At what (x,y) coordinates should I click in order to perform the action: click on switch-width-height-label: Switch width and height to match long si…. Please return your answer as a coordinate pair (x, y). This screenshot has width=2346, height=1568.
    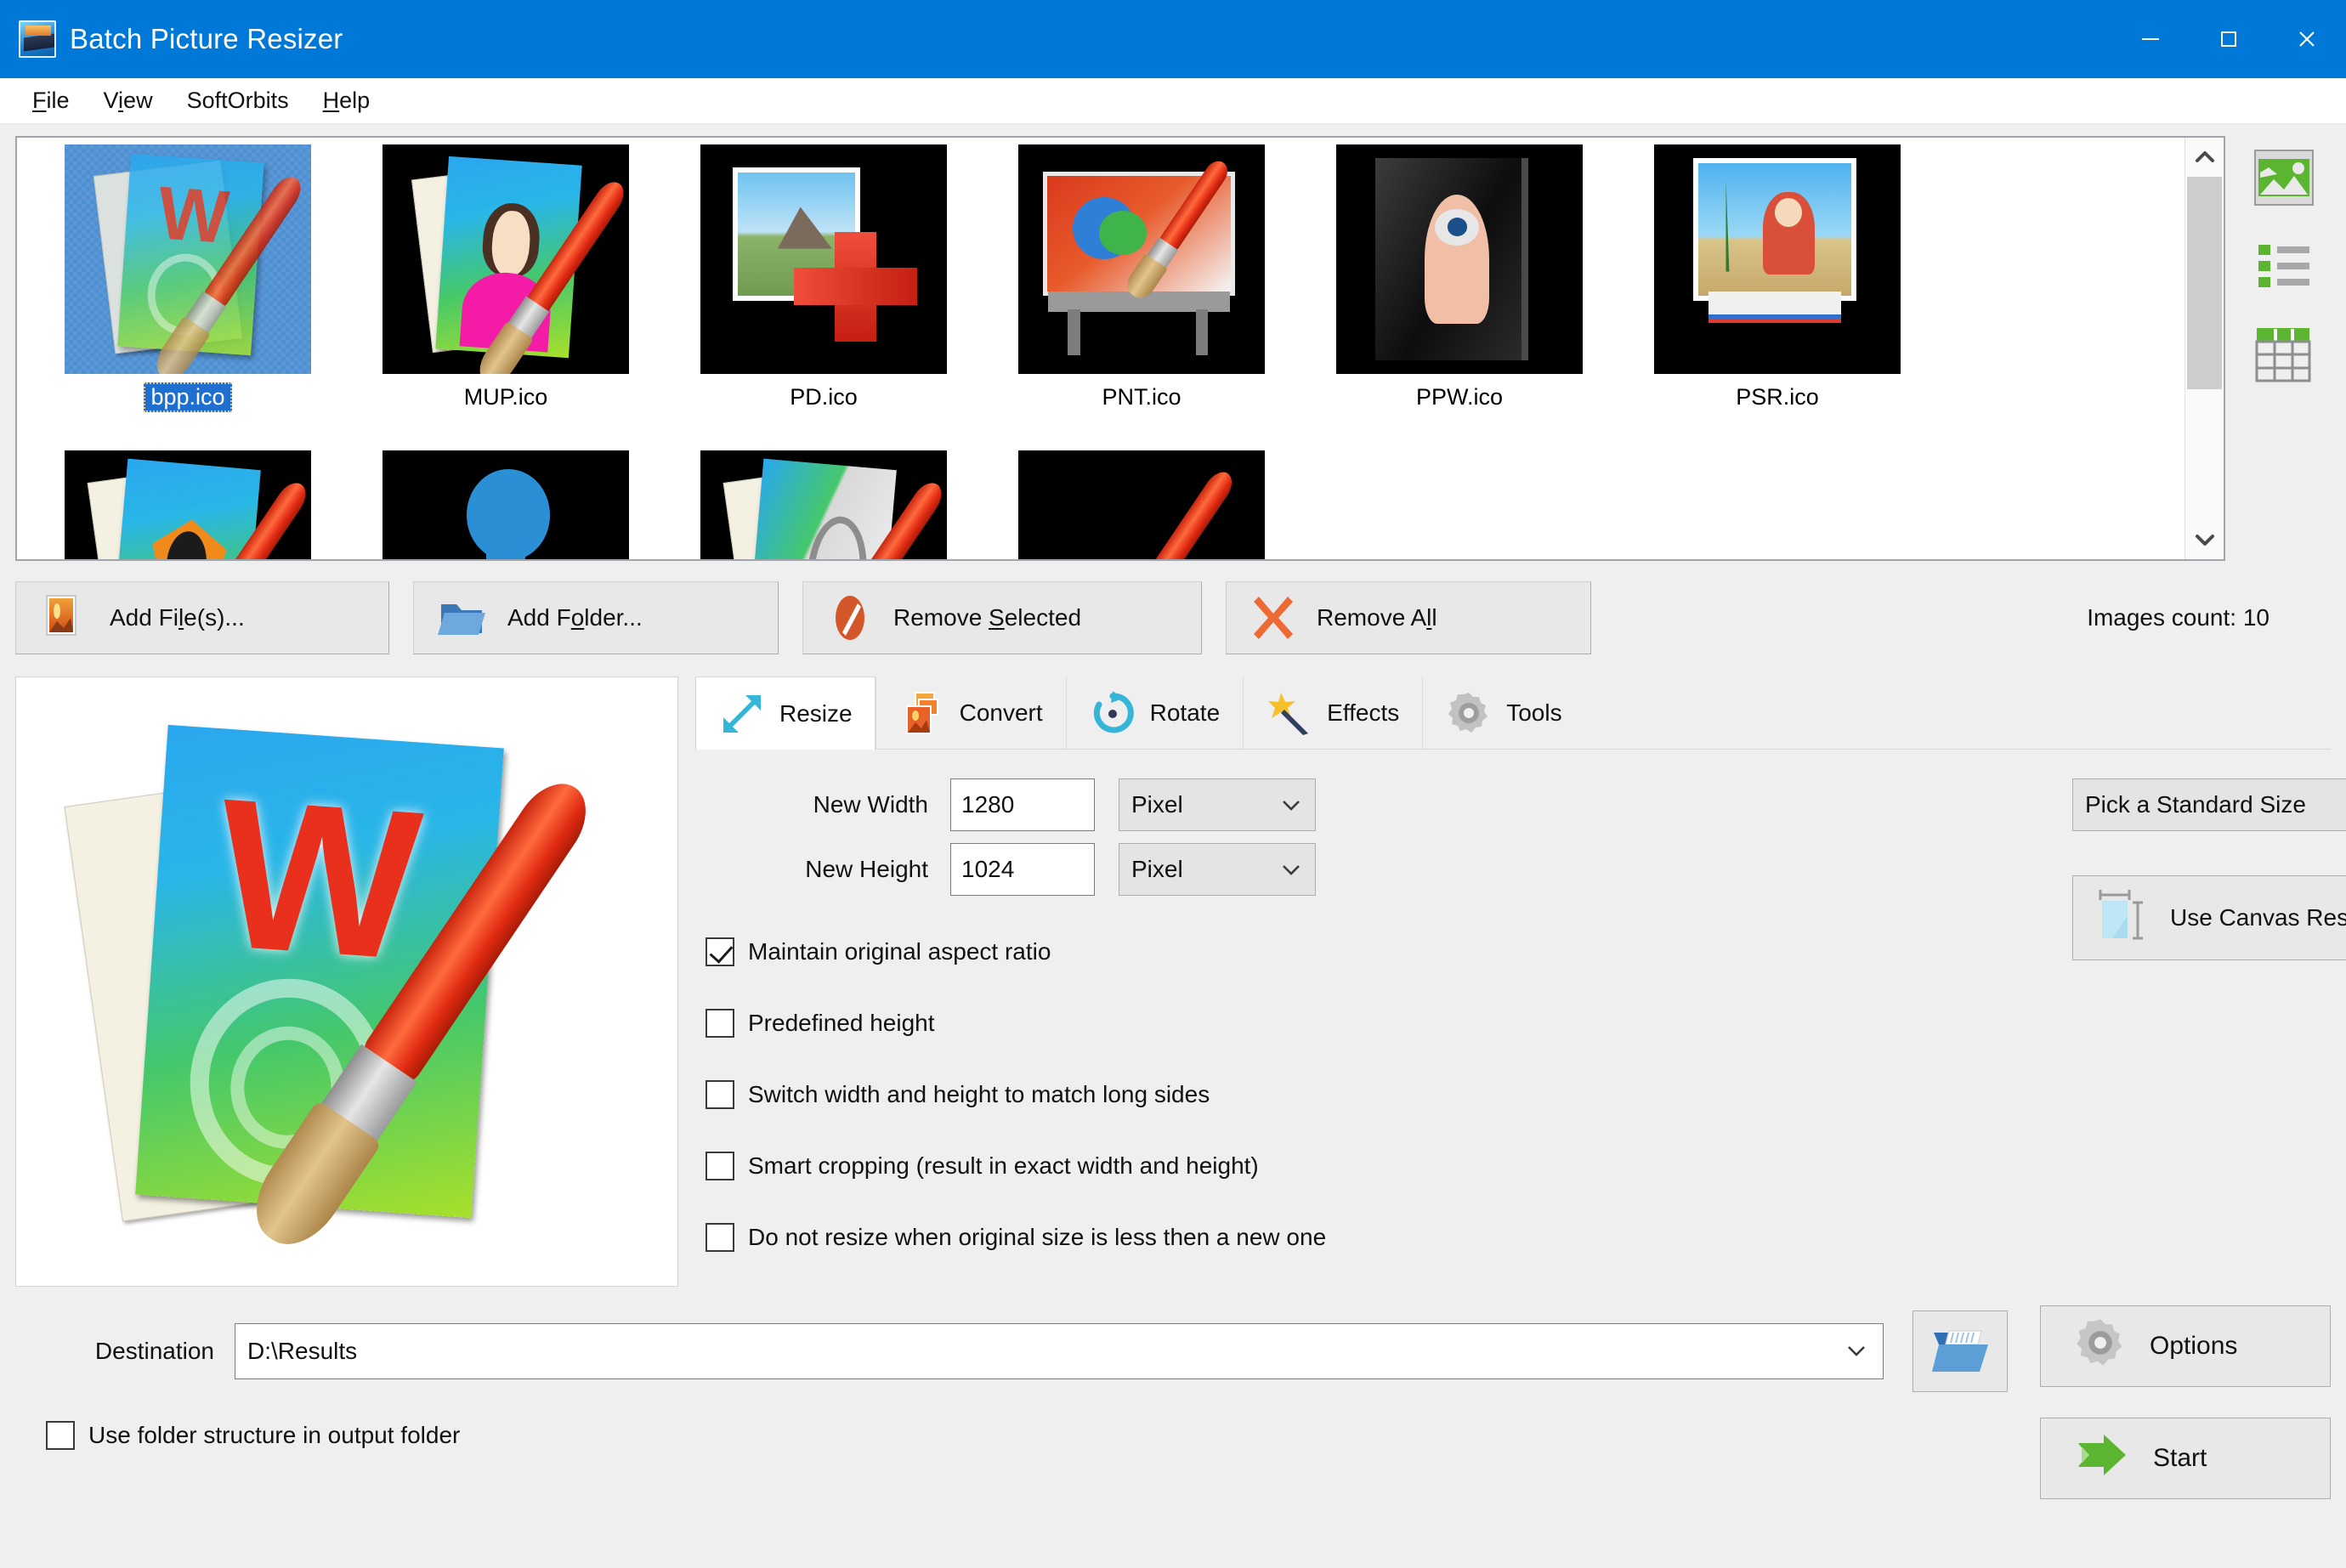
    Looking at the image, I should click on (979, 1094).